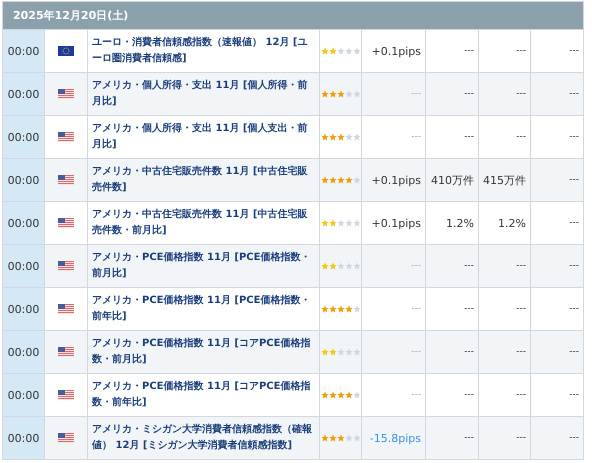 The height and width of the screenshot is (463, 592). What do you see at coordinates (452, 180) in the screenshot?
I see `result-value: 410万件` at bounding box center [452, 180].